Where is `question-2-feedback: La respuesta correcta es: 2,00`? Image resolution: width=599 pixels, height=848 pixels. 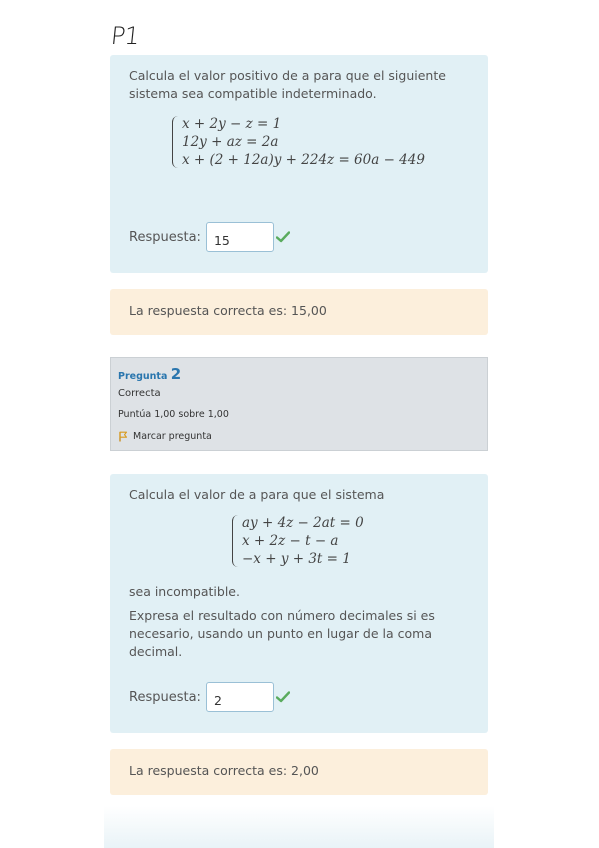
question-2-feedback: La respuesta correcta es: 2,00 is located at coordinates (299, 772).